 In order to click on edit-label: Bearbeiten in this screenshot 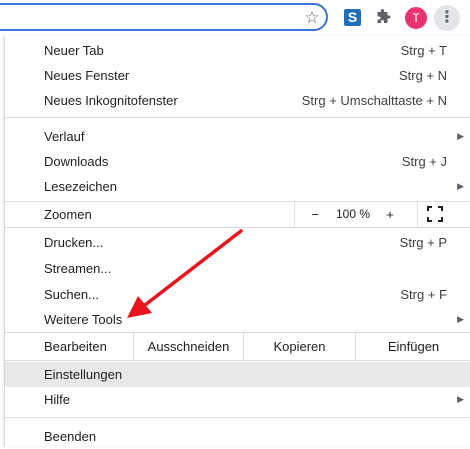, I will do `click(75, 346)`.